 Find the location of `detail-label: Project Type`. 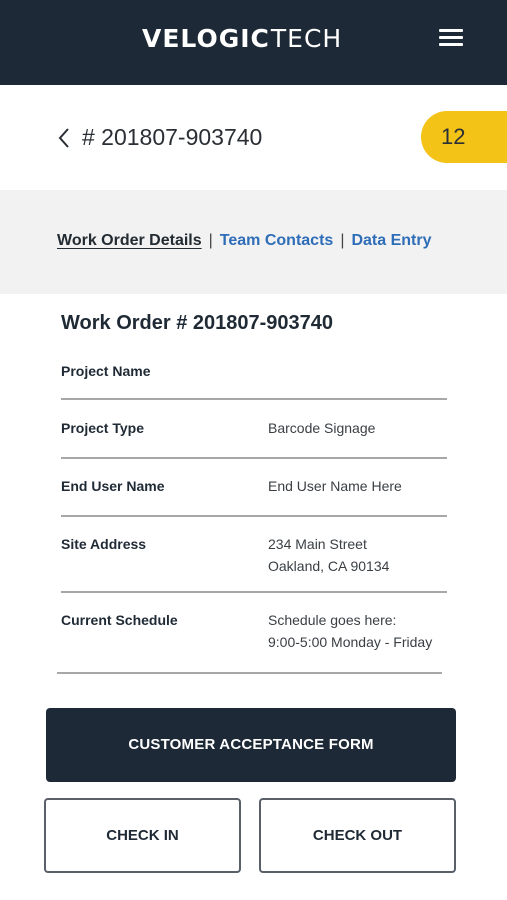

detail-label: Project Type is located at coordinates (102, 428).